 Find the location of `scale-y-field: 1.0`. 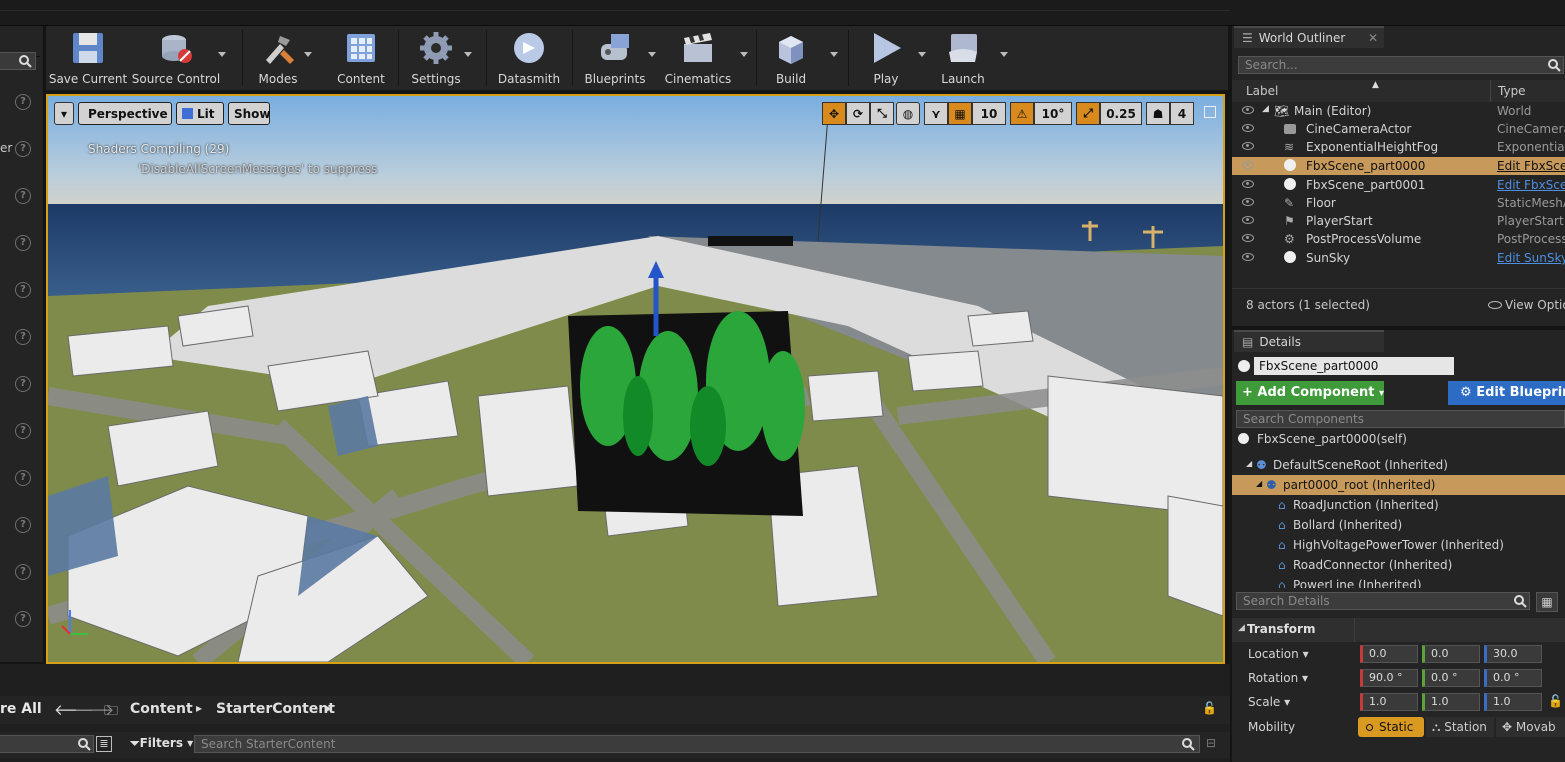

scale-y-field: 1.0 is located at coordinates (1451, 702).